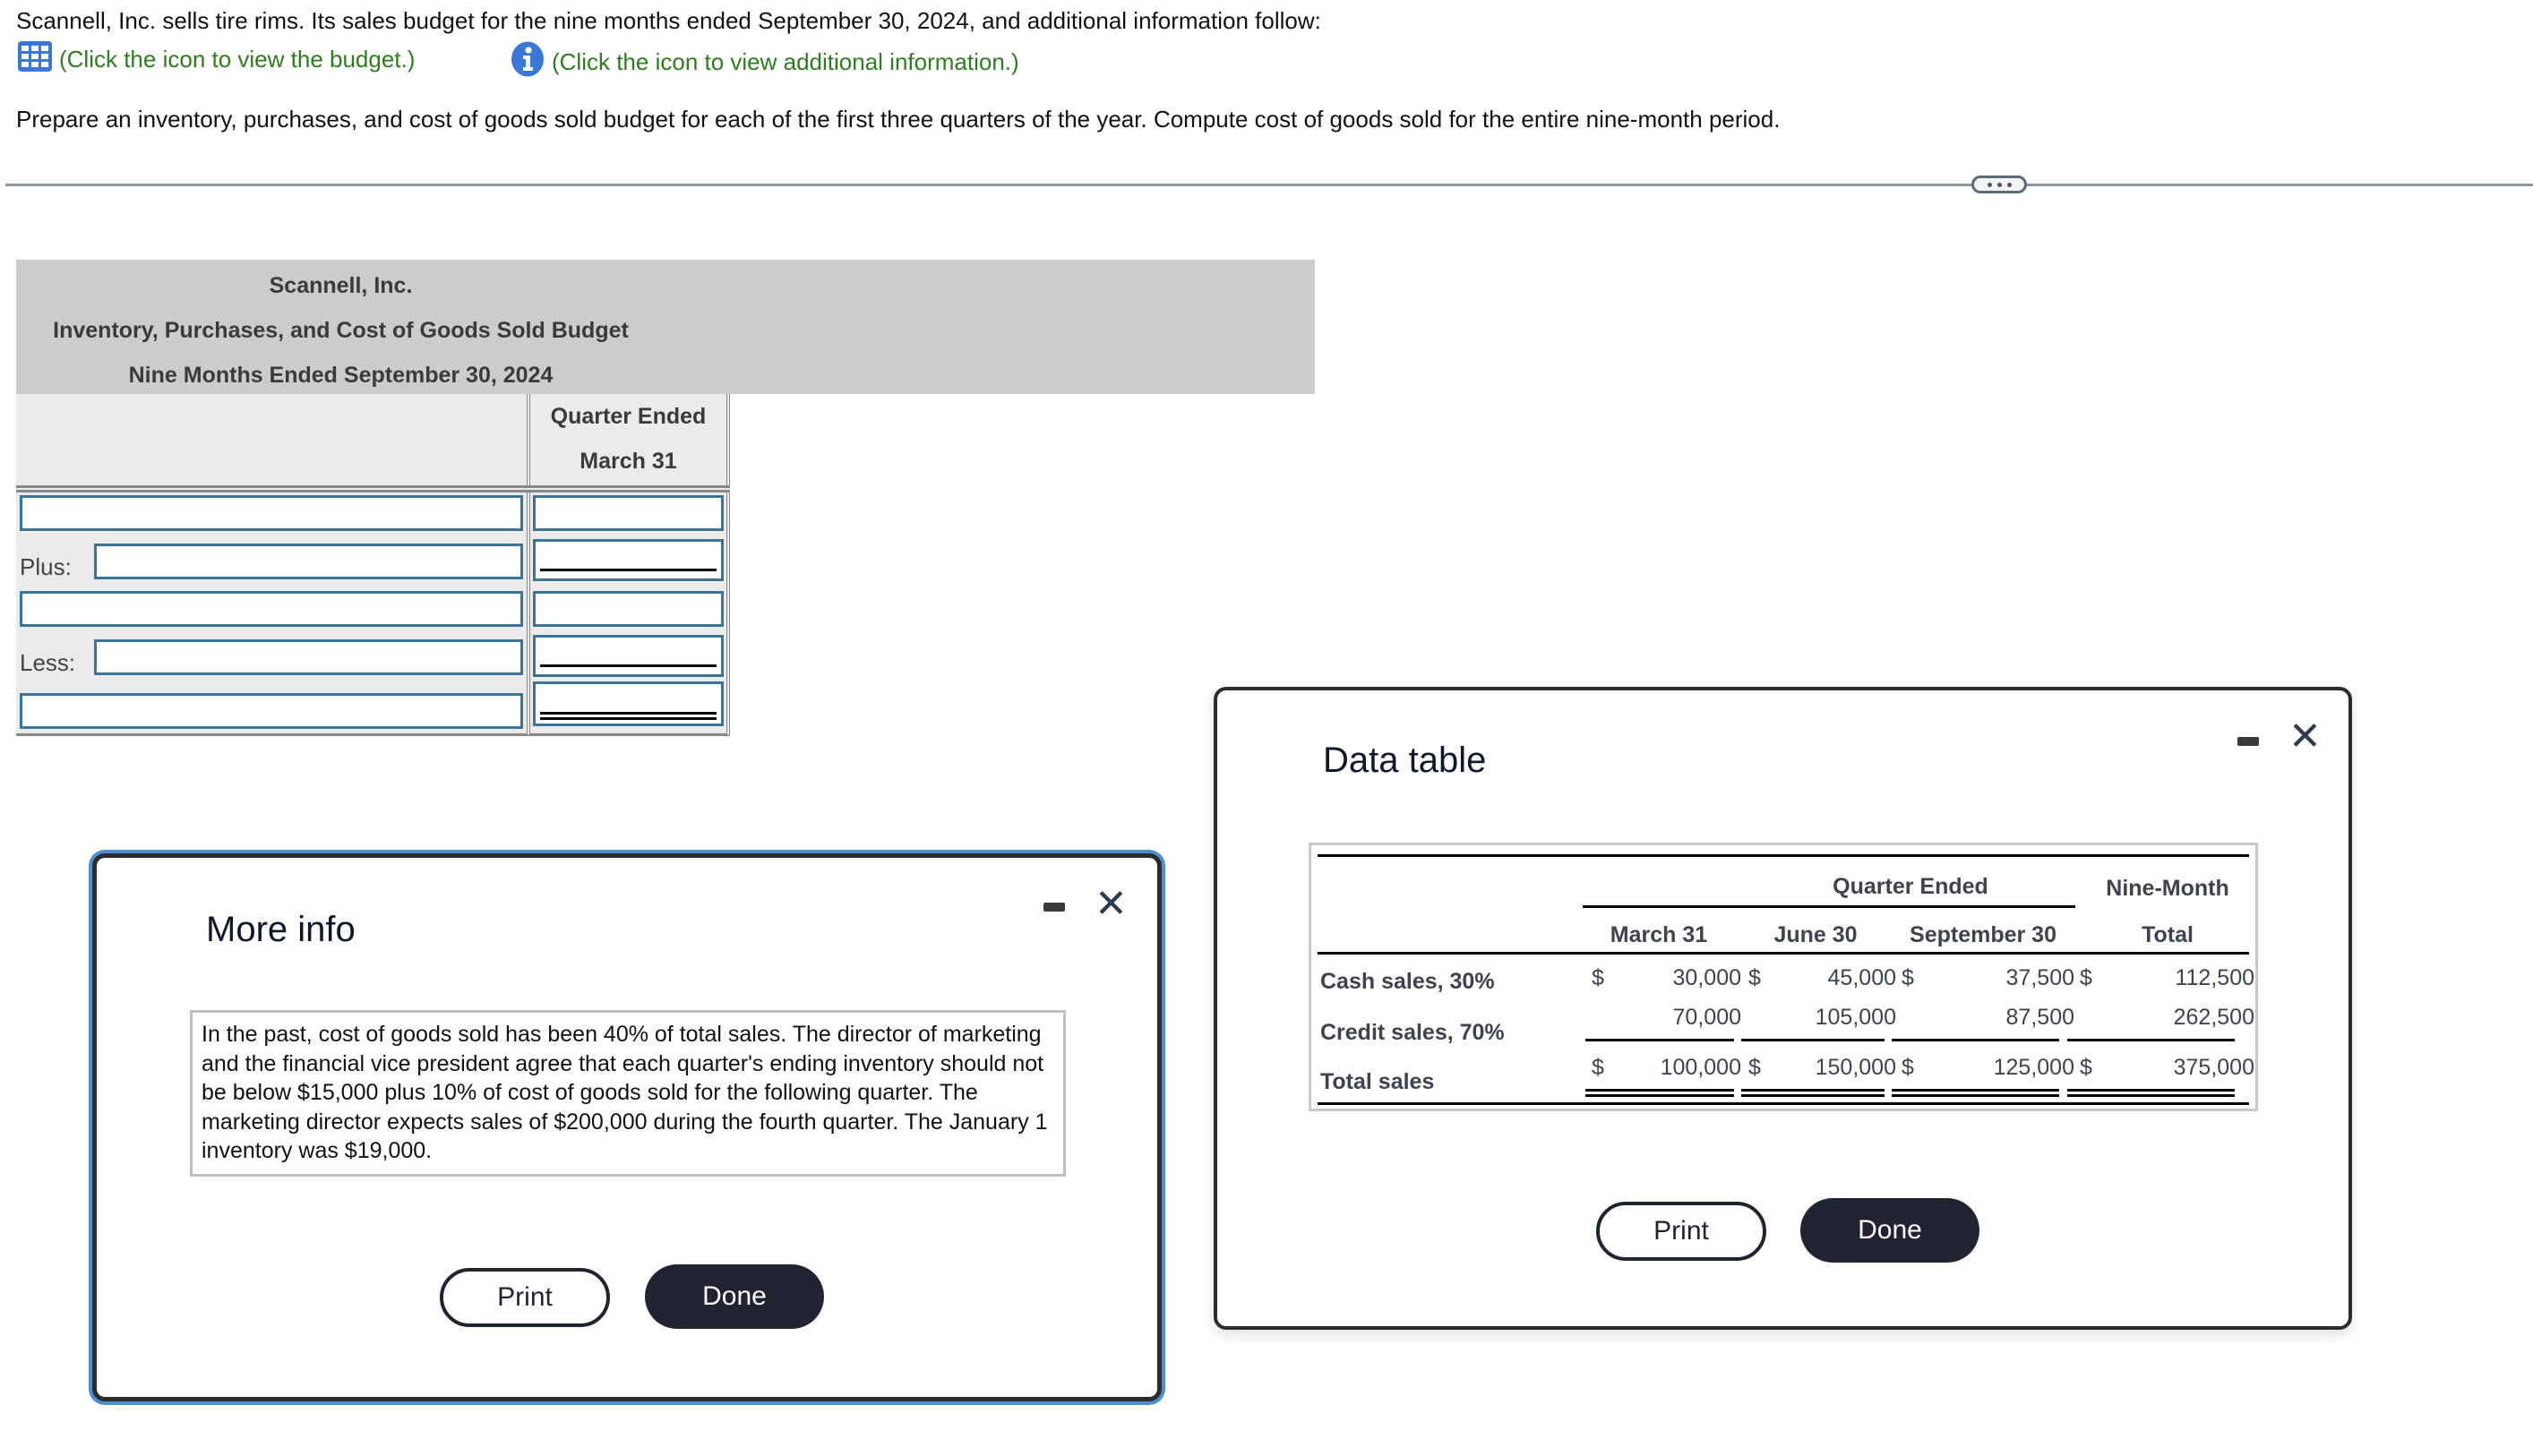 This screenshot has width=2533, height=1456. I want to click on header-september-30: September 30, so click(1983, 934).